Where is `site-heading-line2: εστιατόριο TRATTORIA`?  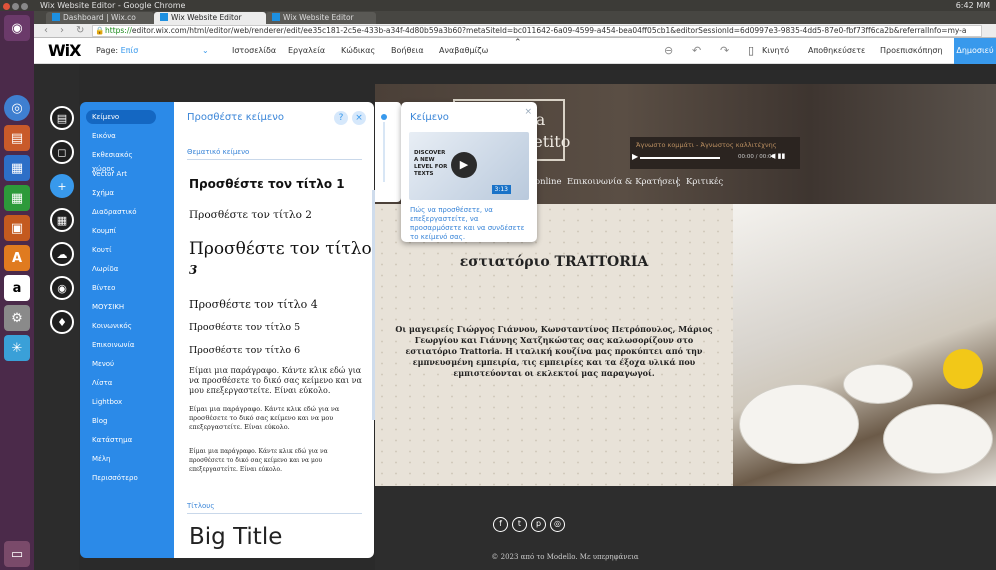
site-heading-line2: εστιατόριο TRATTORIA is located at coordinates (554, 262).